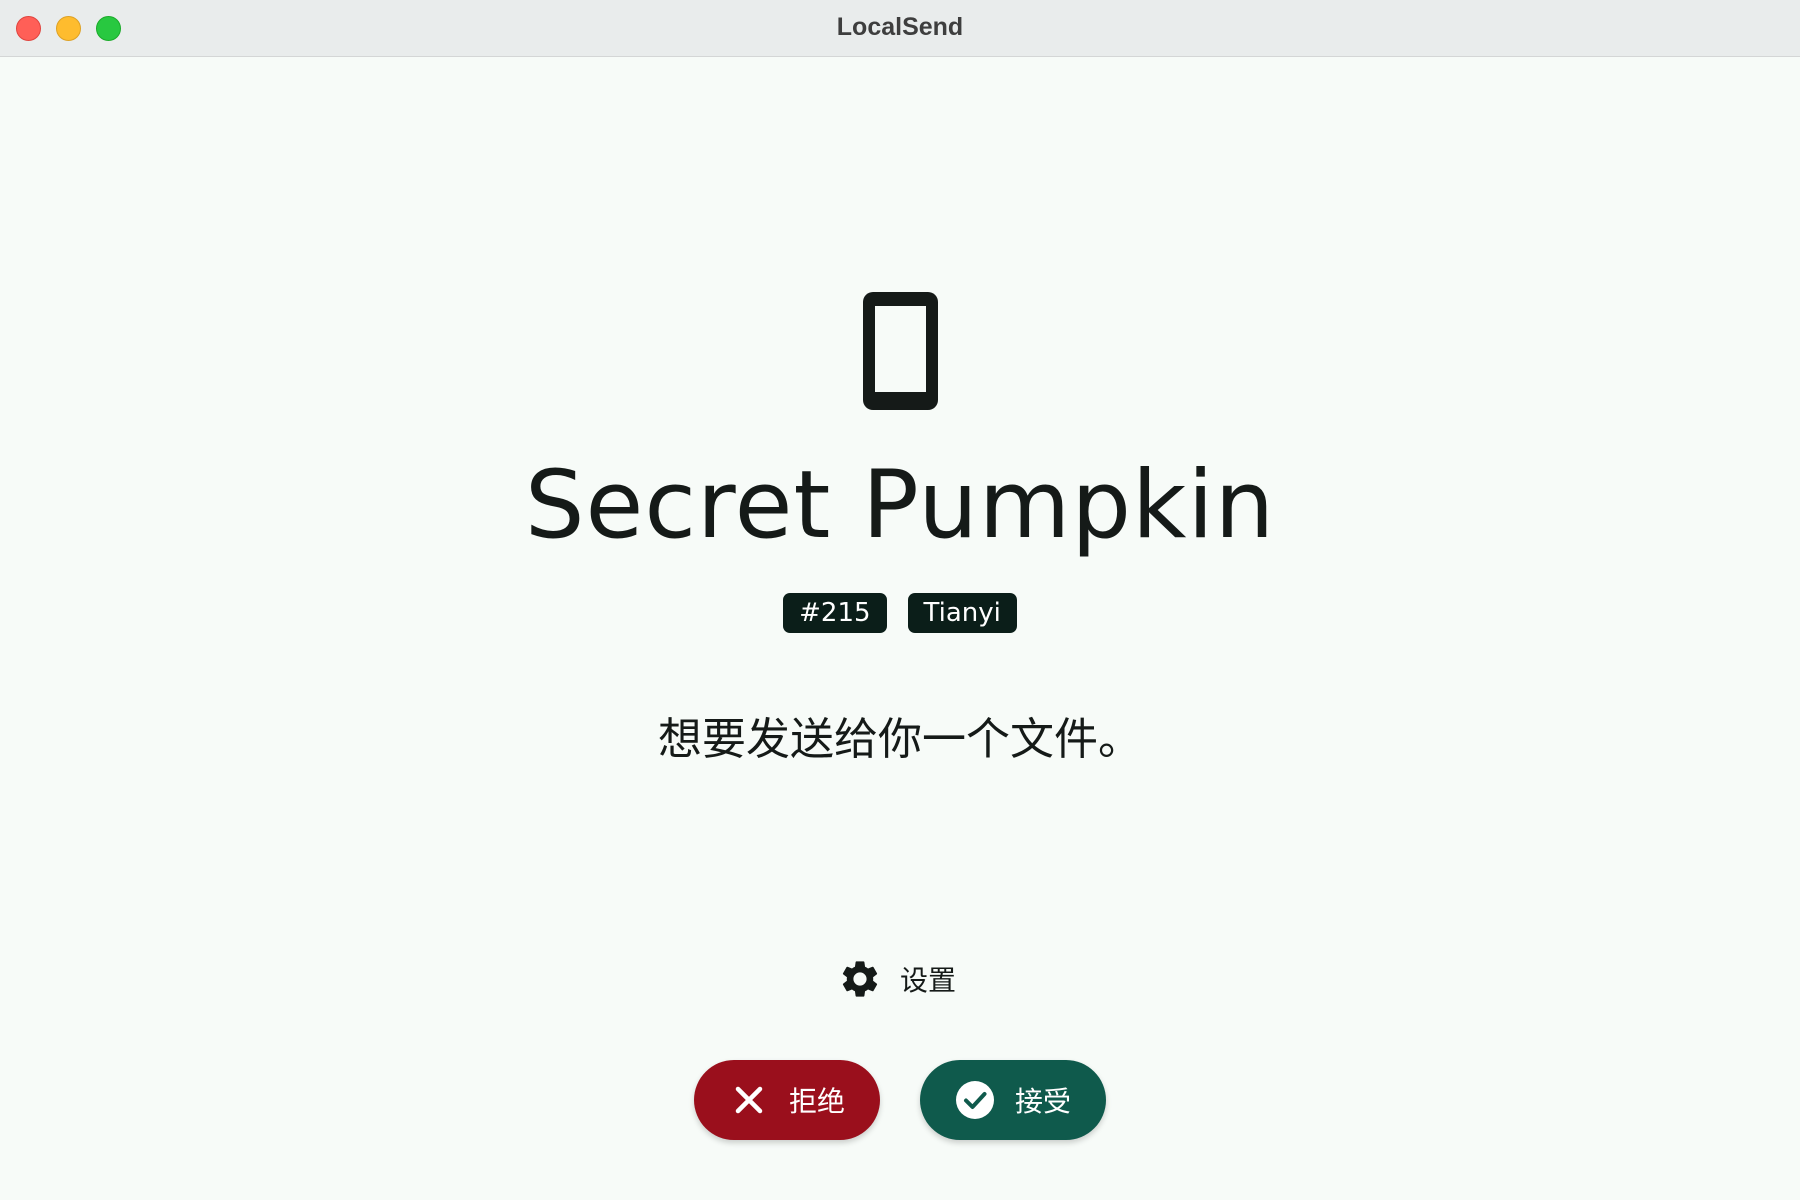 The height and width of the screenshot is (1200, 1800). I want to click on decline-label: 拒绝, so click(816, 1101).